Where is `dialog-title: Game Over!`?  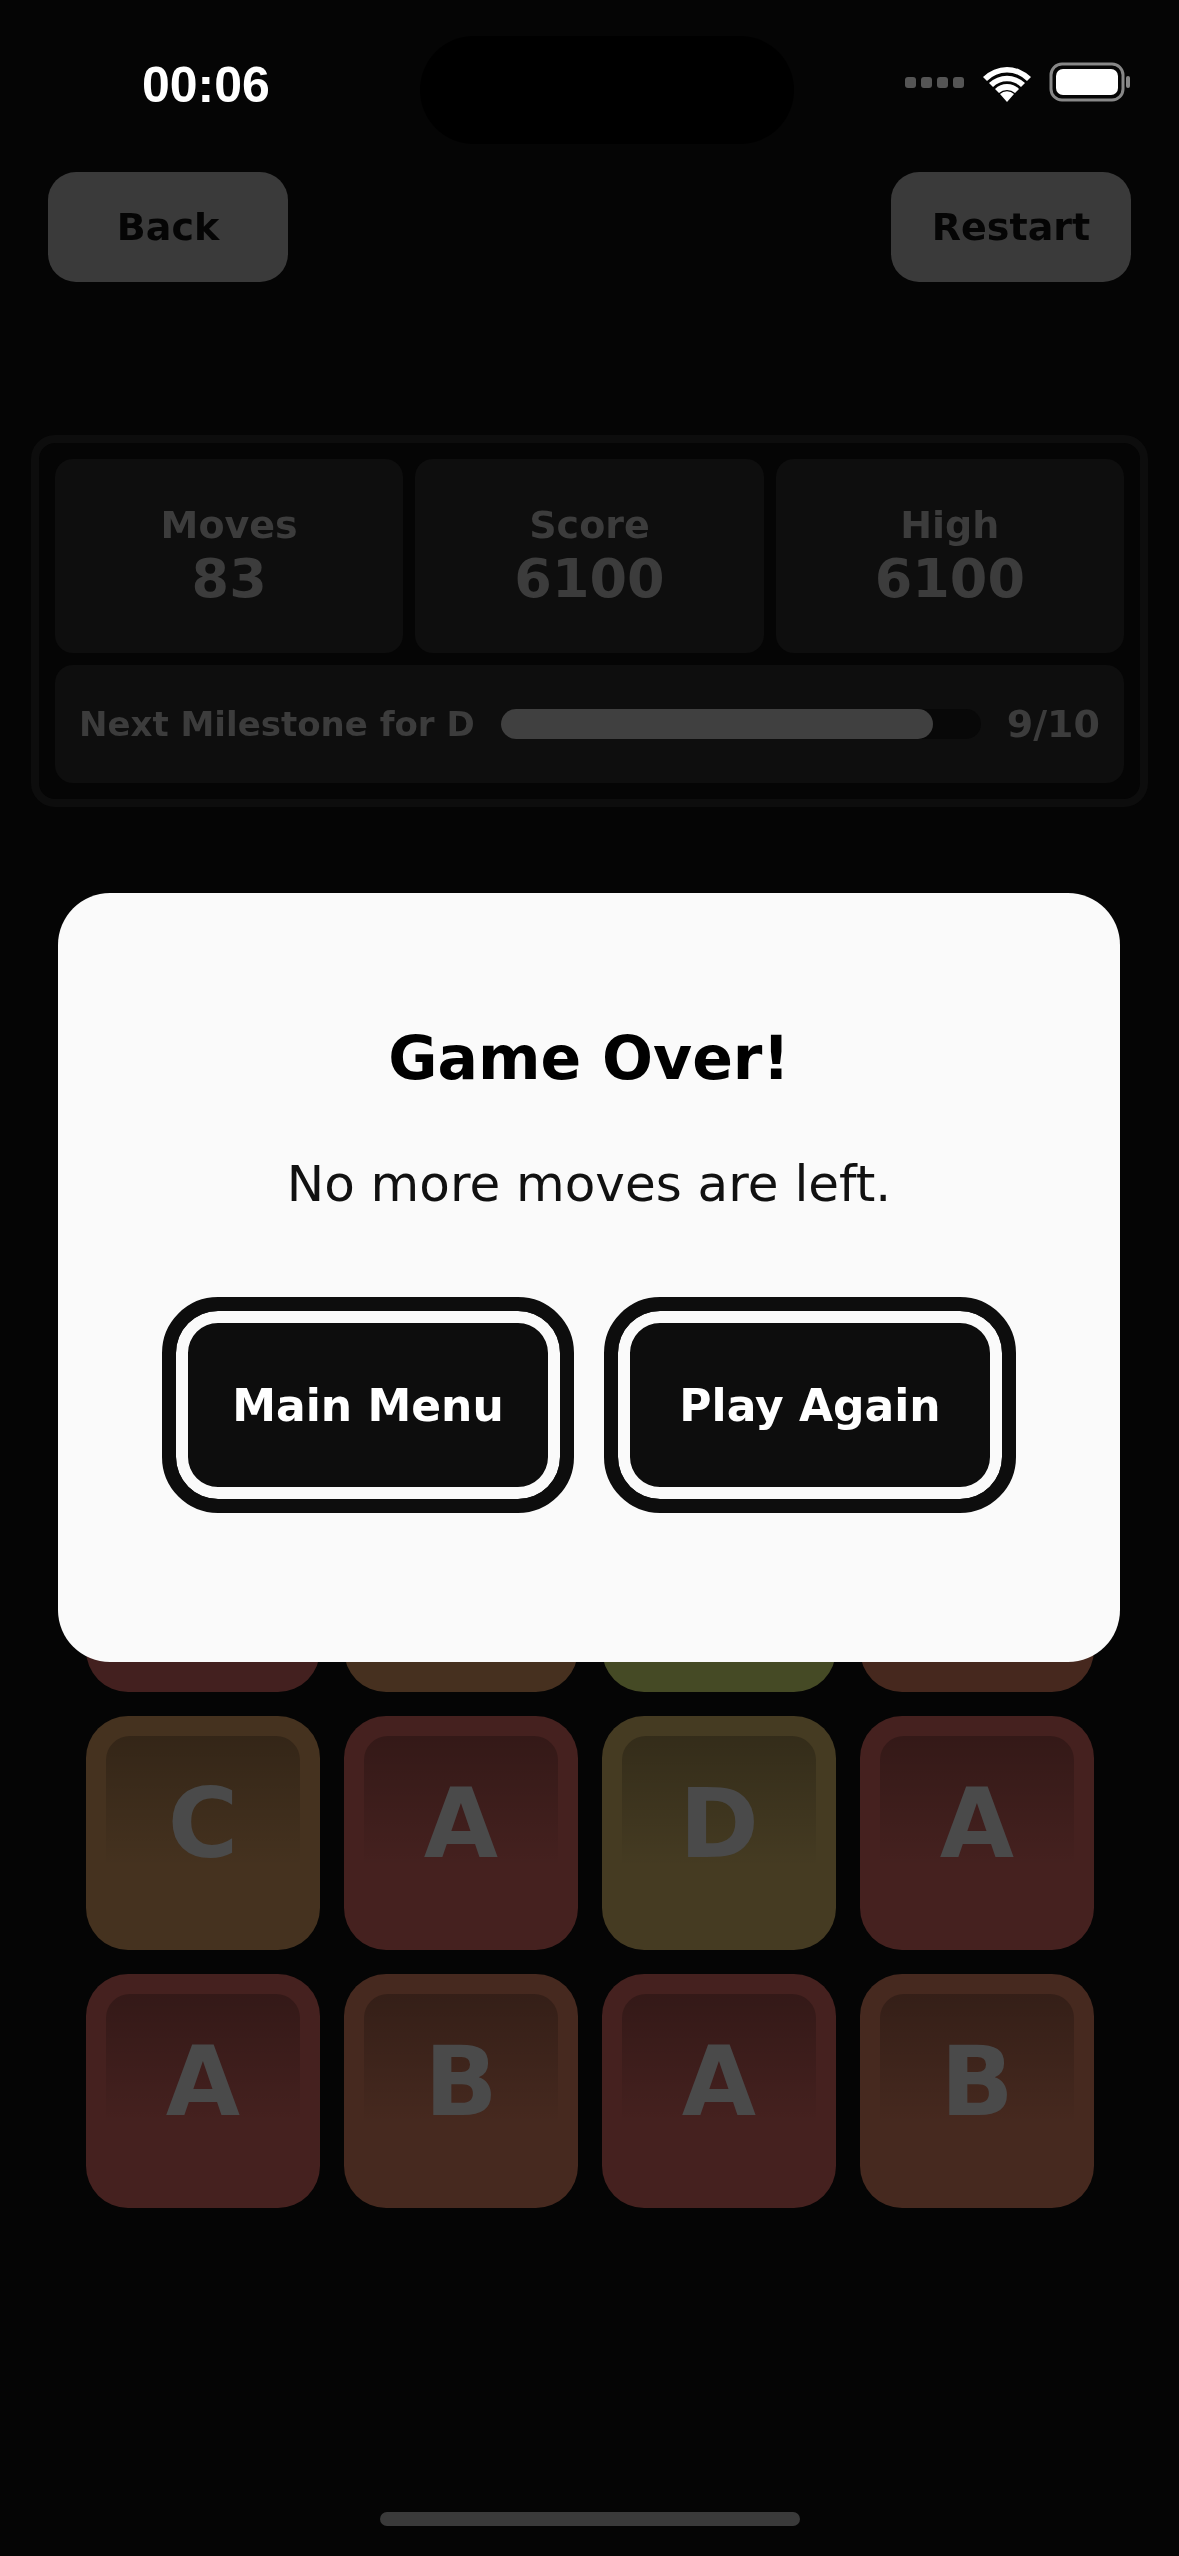 dialog-title: Game Over! is located at coordinates (589, 1058).